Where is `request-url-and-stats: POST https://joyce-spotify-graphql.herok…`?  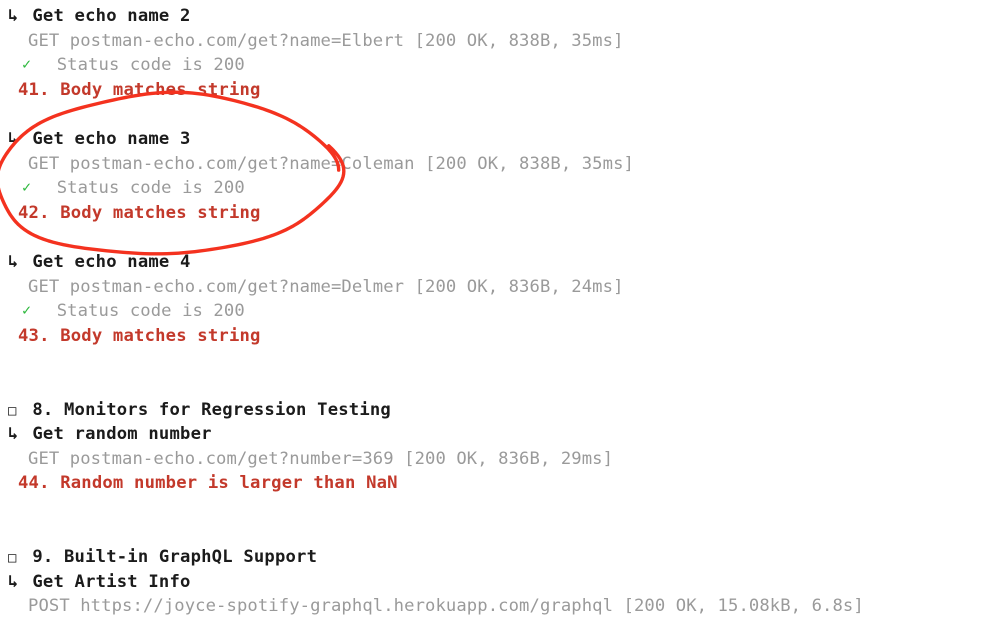
request-url-and-stats: POST https://joyce-spotify-graphql.herok… is located at coordinates (446, 606).